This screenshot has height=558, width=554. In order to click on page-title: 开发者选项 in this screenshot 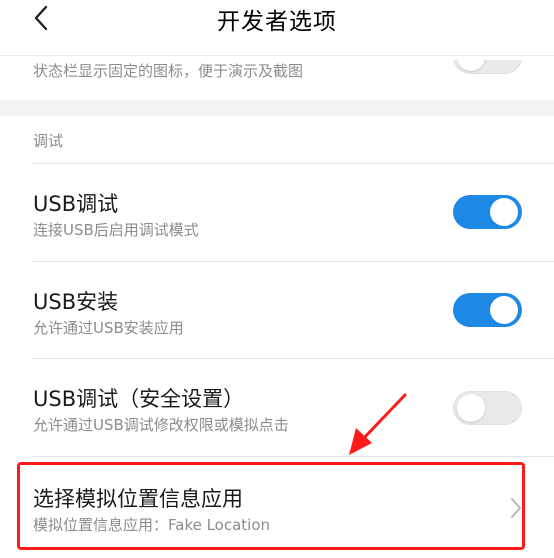, I will do `click(277, 22)`.